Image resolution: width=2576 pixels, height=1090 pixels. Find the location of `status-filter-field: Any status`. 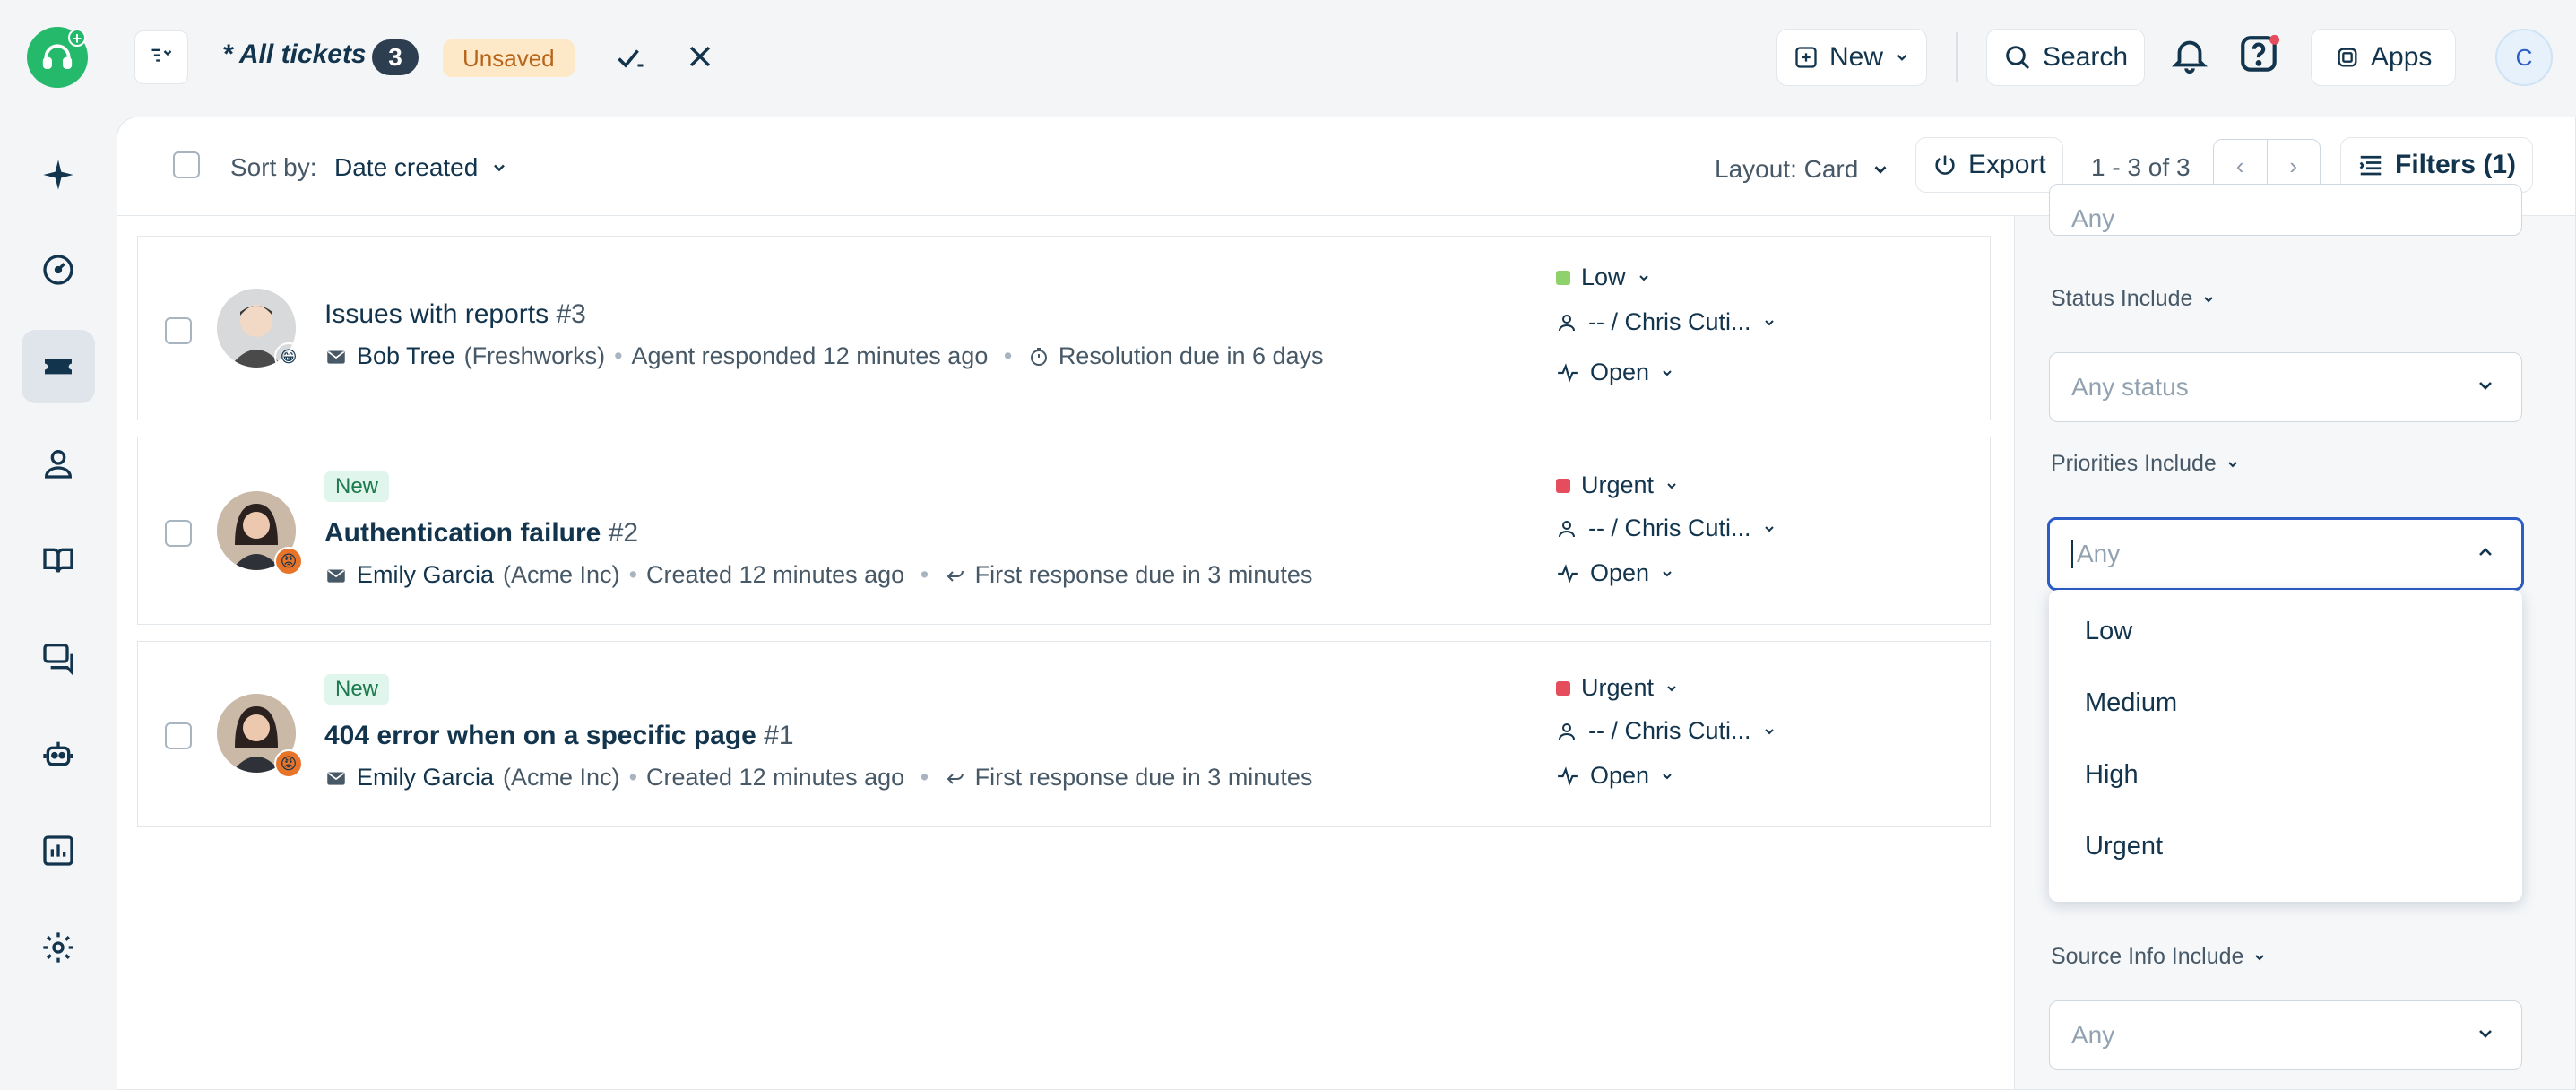

status-filter-field: Any status is located at coordinates (2285, 387).